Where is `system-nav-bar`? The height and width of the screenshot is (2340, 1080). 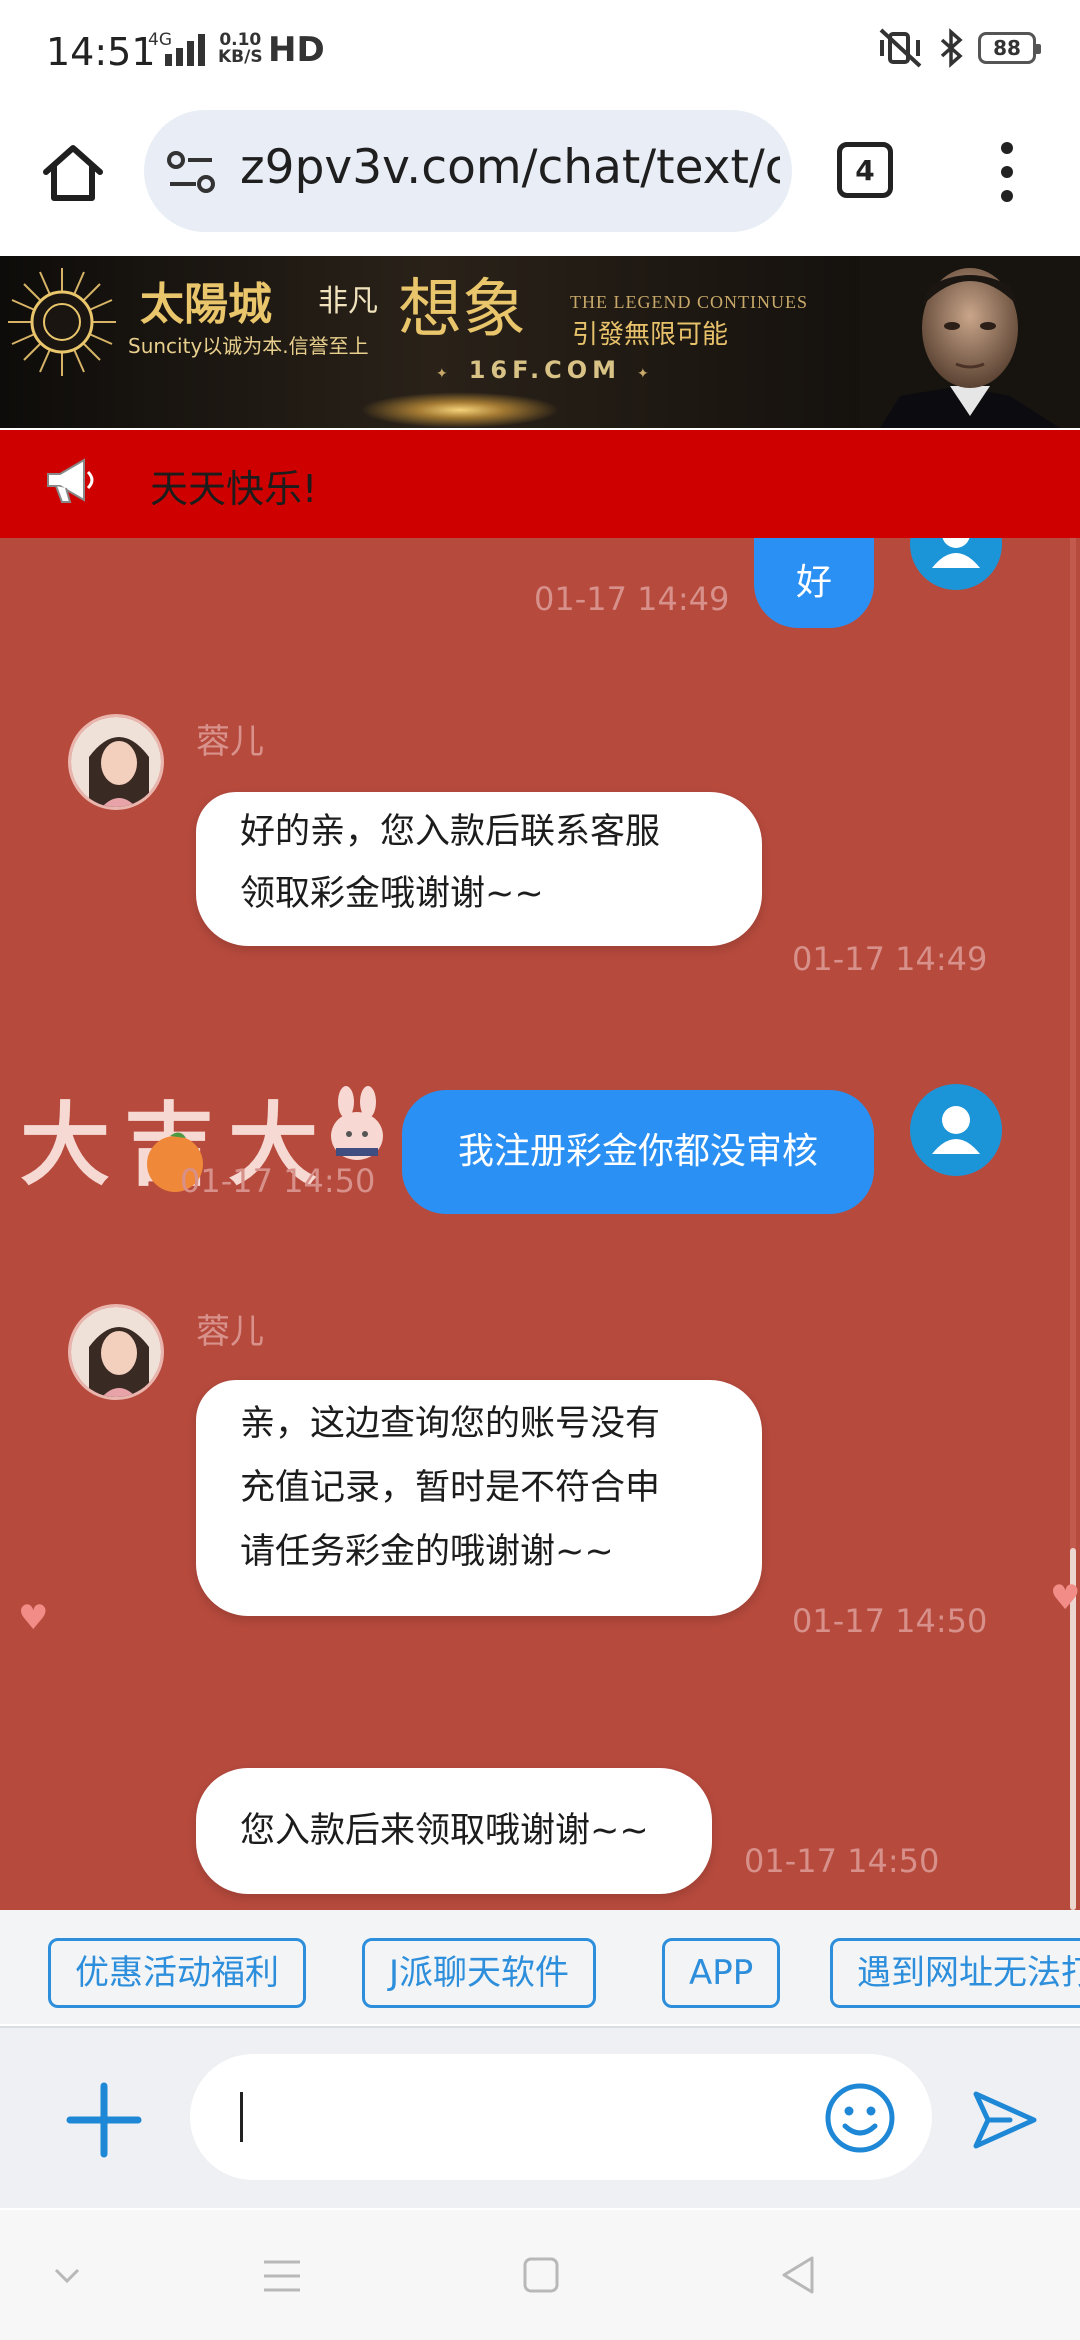
system-nav-bar is located at coordinates (540, 2275).